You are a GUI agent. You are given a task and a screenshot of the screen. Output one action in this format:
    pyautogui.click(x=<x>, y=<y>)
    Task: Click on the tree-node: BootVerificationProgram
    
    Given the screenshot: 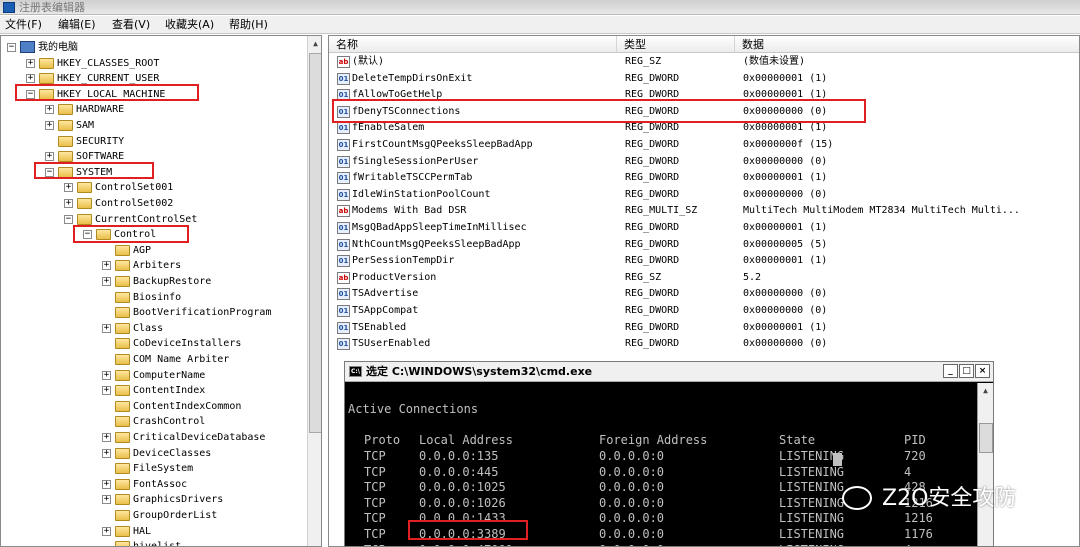 What is the action you would take?
    pyautogui.click(x=154, y=312)
    